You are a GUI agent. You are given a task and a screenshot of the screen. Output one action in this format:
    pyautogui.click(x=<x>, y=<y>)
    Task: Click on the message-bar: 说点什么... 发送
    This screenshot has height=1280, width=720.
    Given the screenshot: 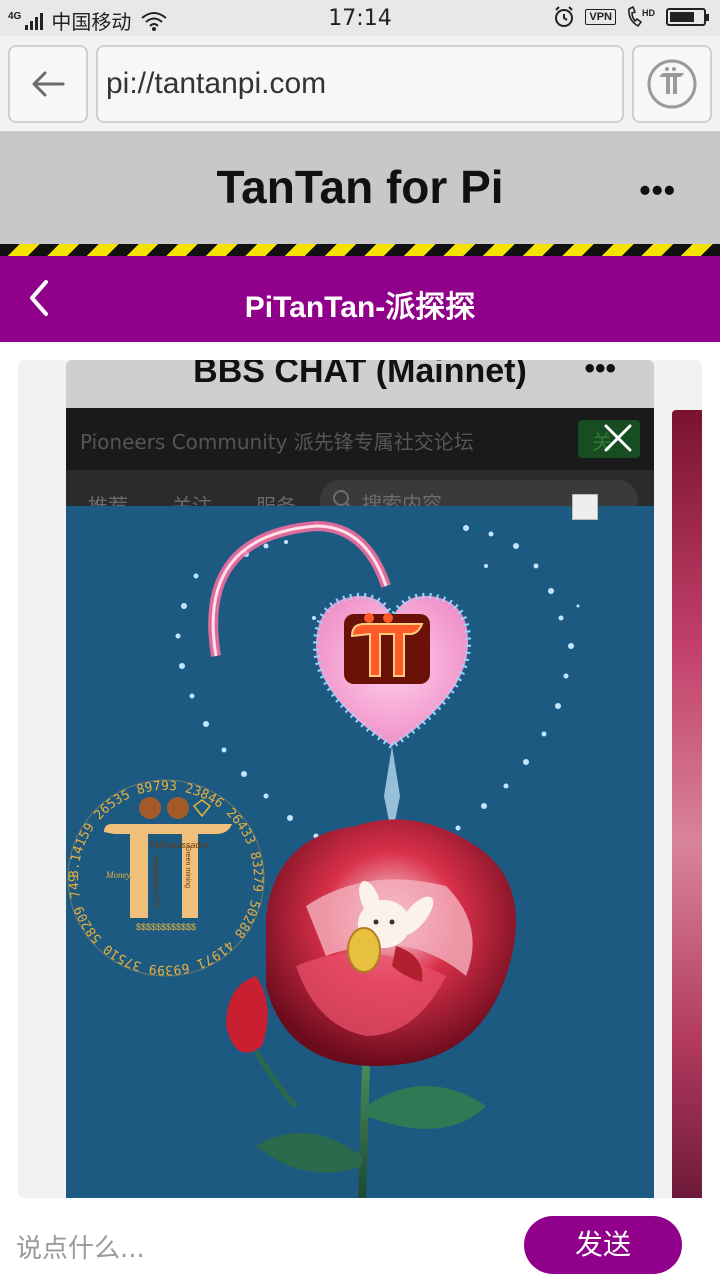 What is the action you would take?
    pyautogui.click(x=360, y=1239)
    